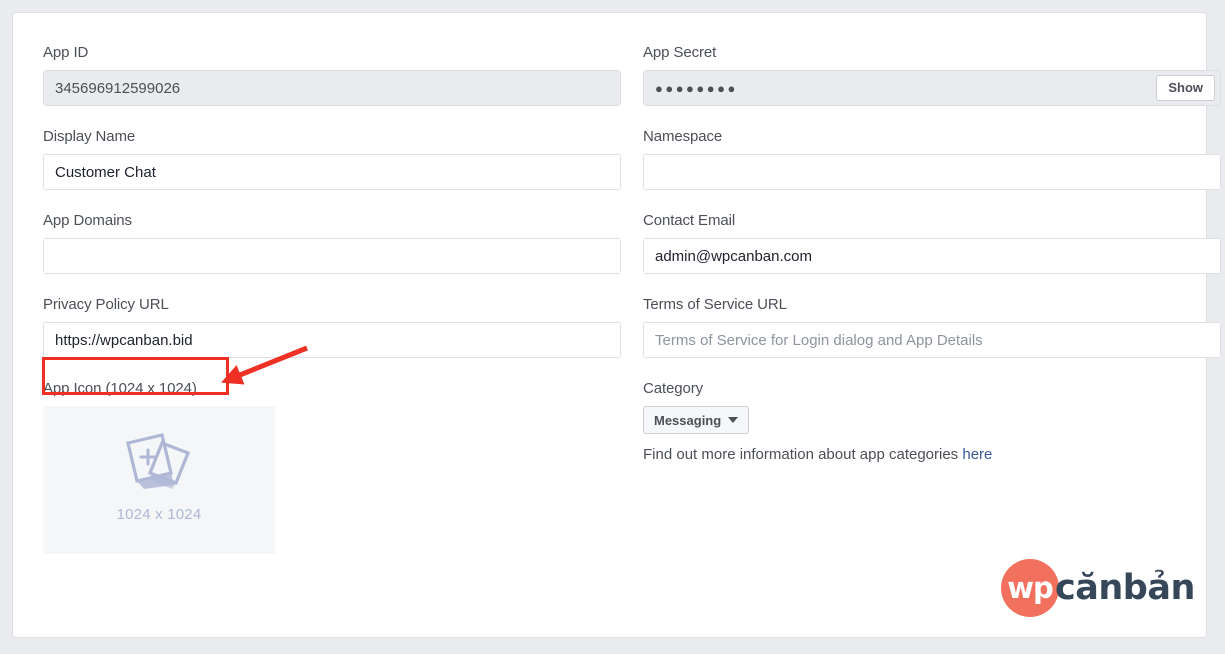  I want to click on app-icon-upload-box: 1024 x 1024, so click(159, 480).